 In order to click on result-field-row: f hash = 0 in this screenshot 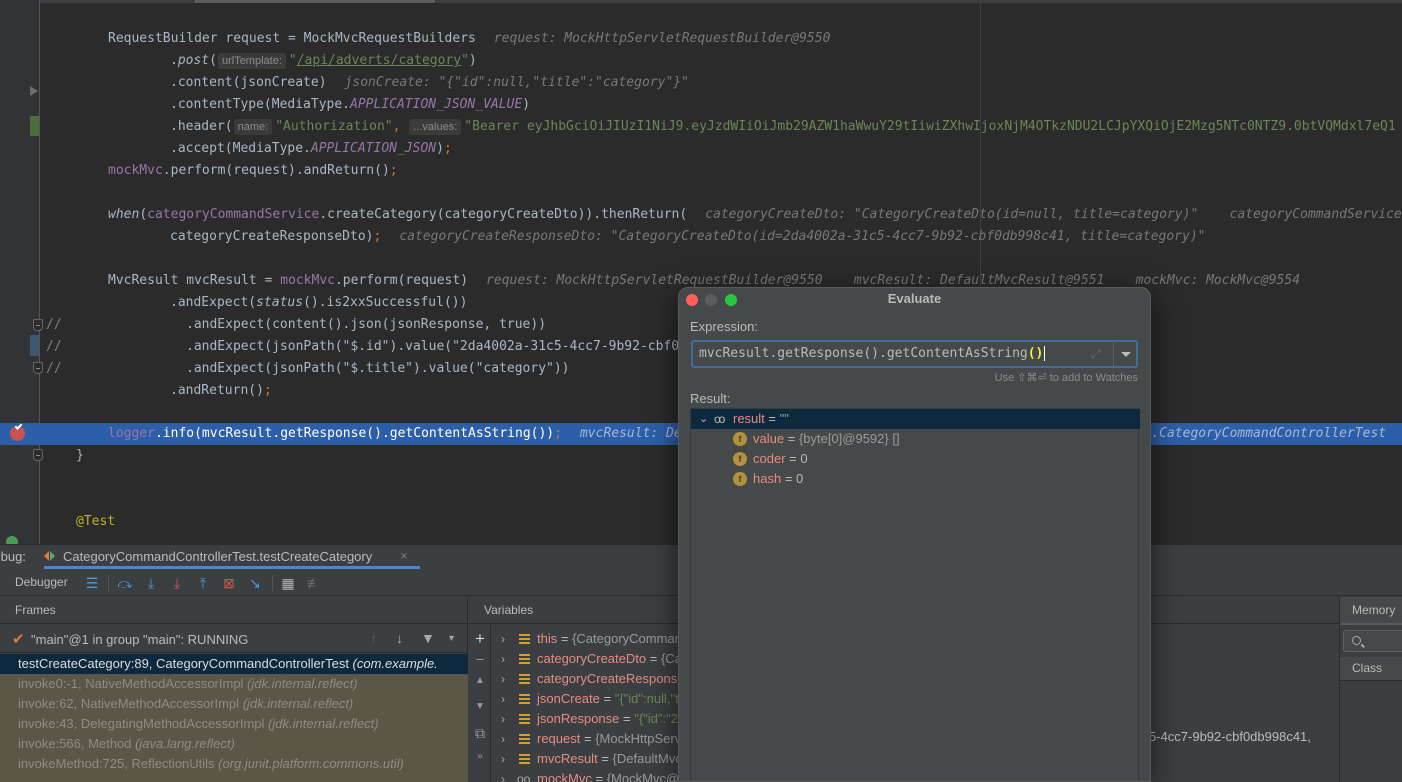, I will do `click(915, 479)`.